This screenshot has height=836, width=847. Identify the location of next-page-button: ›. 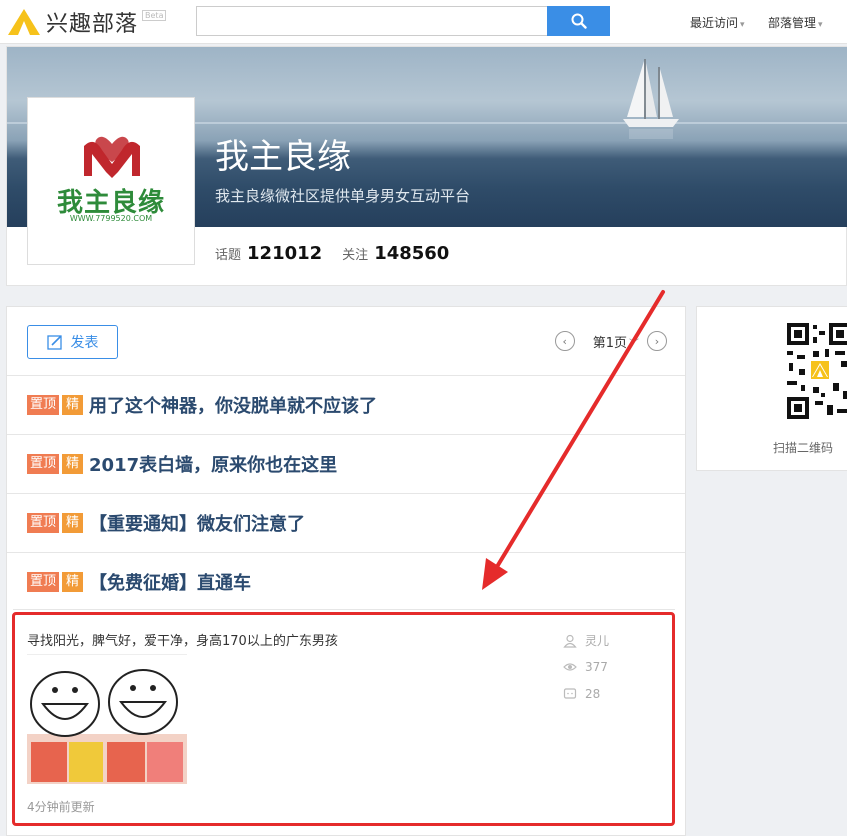
(657, 341).